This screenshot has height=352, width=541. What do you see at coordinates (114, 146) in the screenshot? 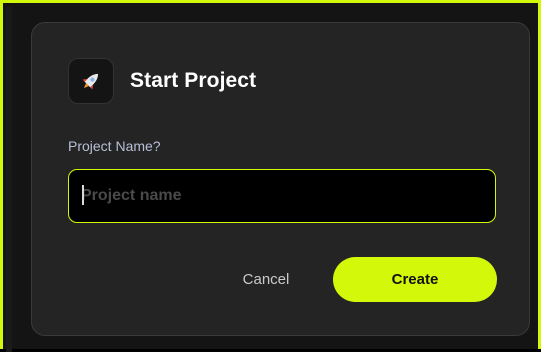
I see `project-name-label: Project Name?` at bounding box center [114, 146].